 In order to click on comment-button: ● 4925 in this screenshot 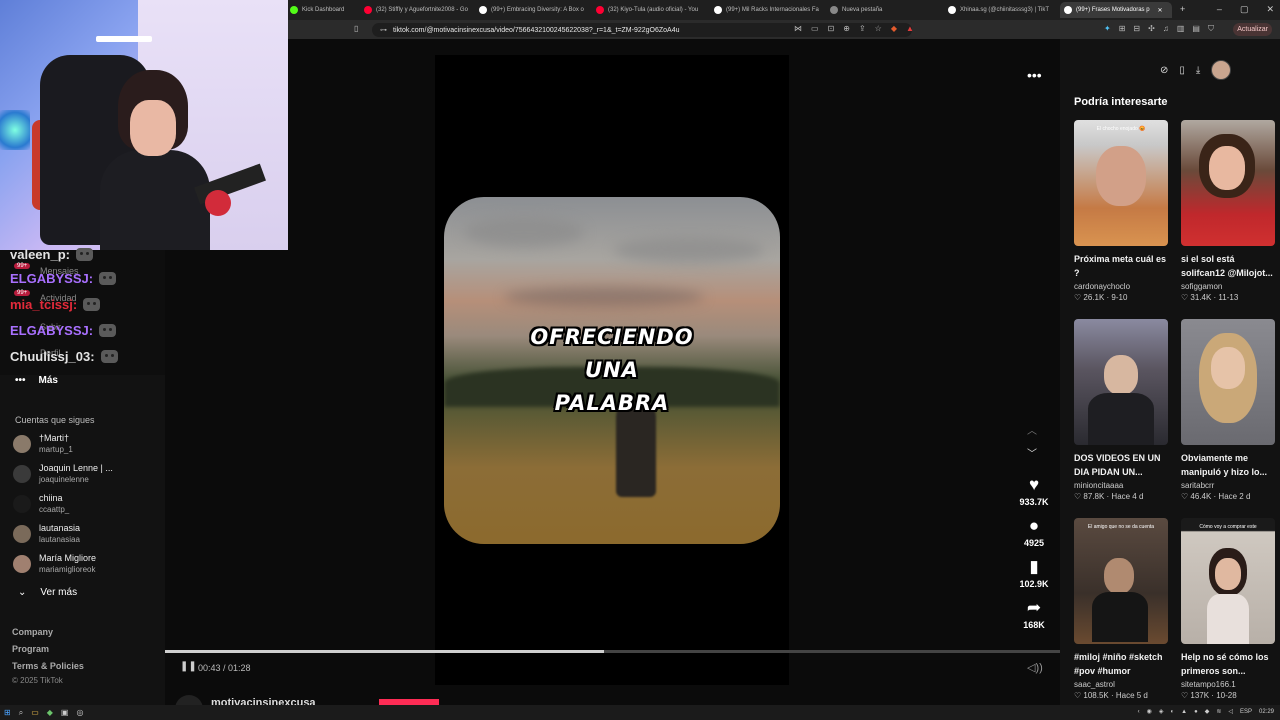, I will do `click(1034, 532)`.